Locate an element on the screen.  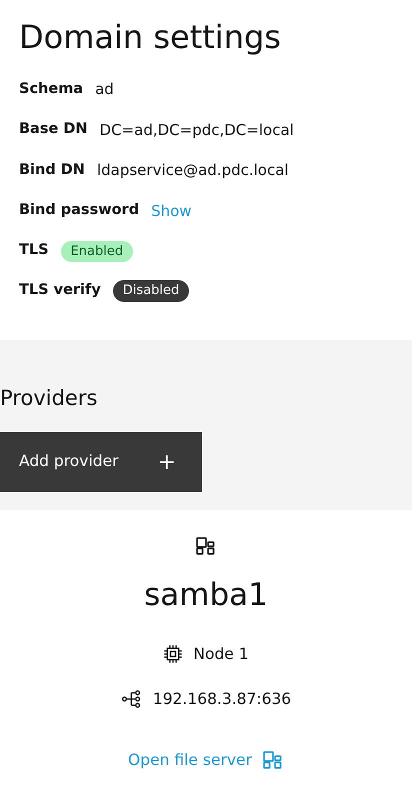
section-title: Providers is located at coordinates (49, 399).